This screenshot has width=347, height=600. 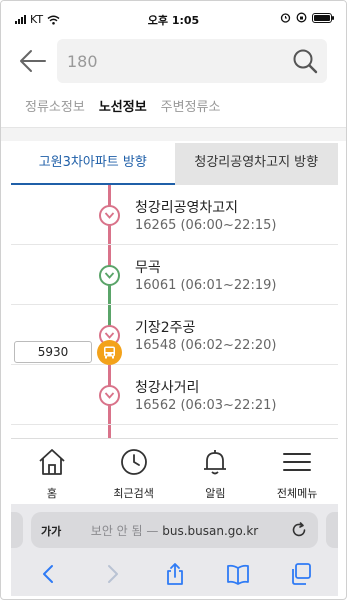 I want to click on nav-home: 홈, so click(x=52, y=471).